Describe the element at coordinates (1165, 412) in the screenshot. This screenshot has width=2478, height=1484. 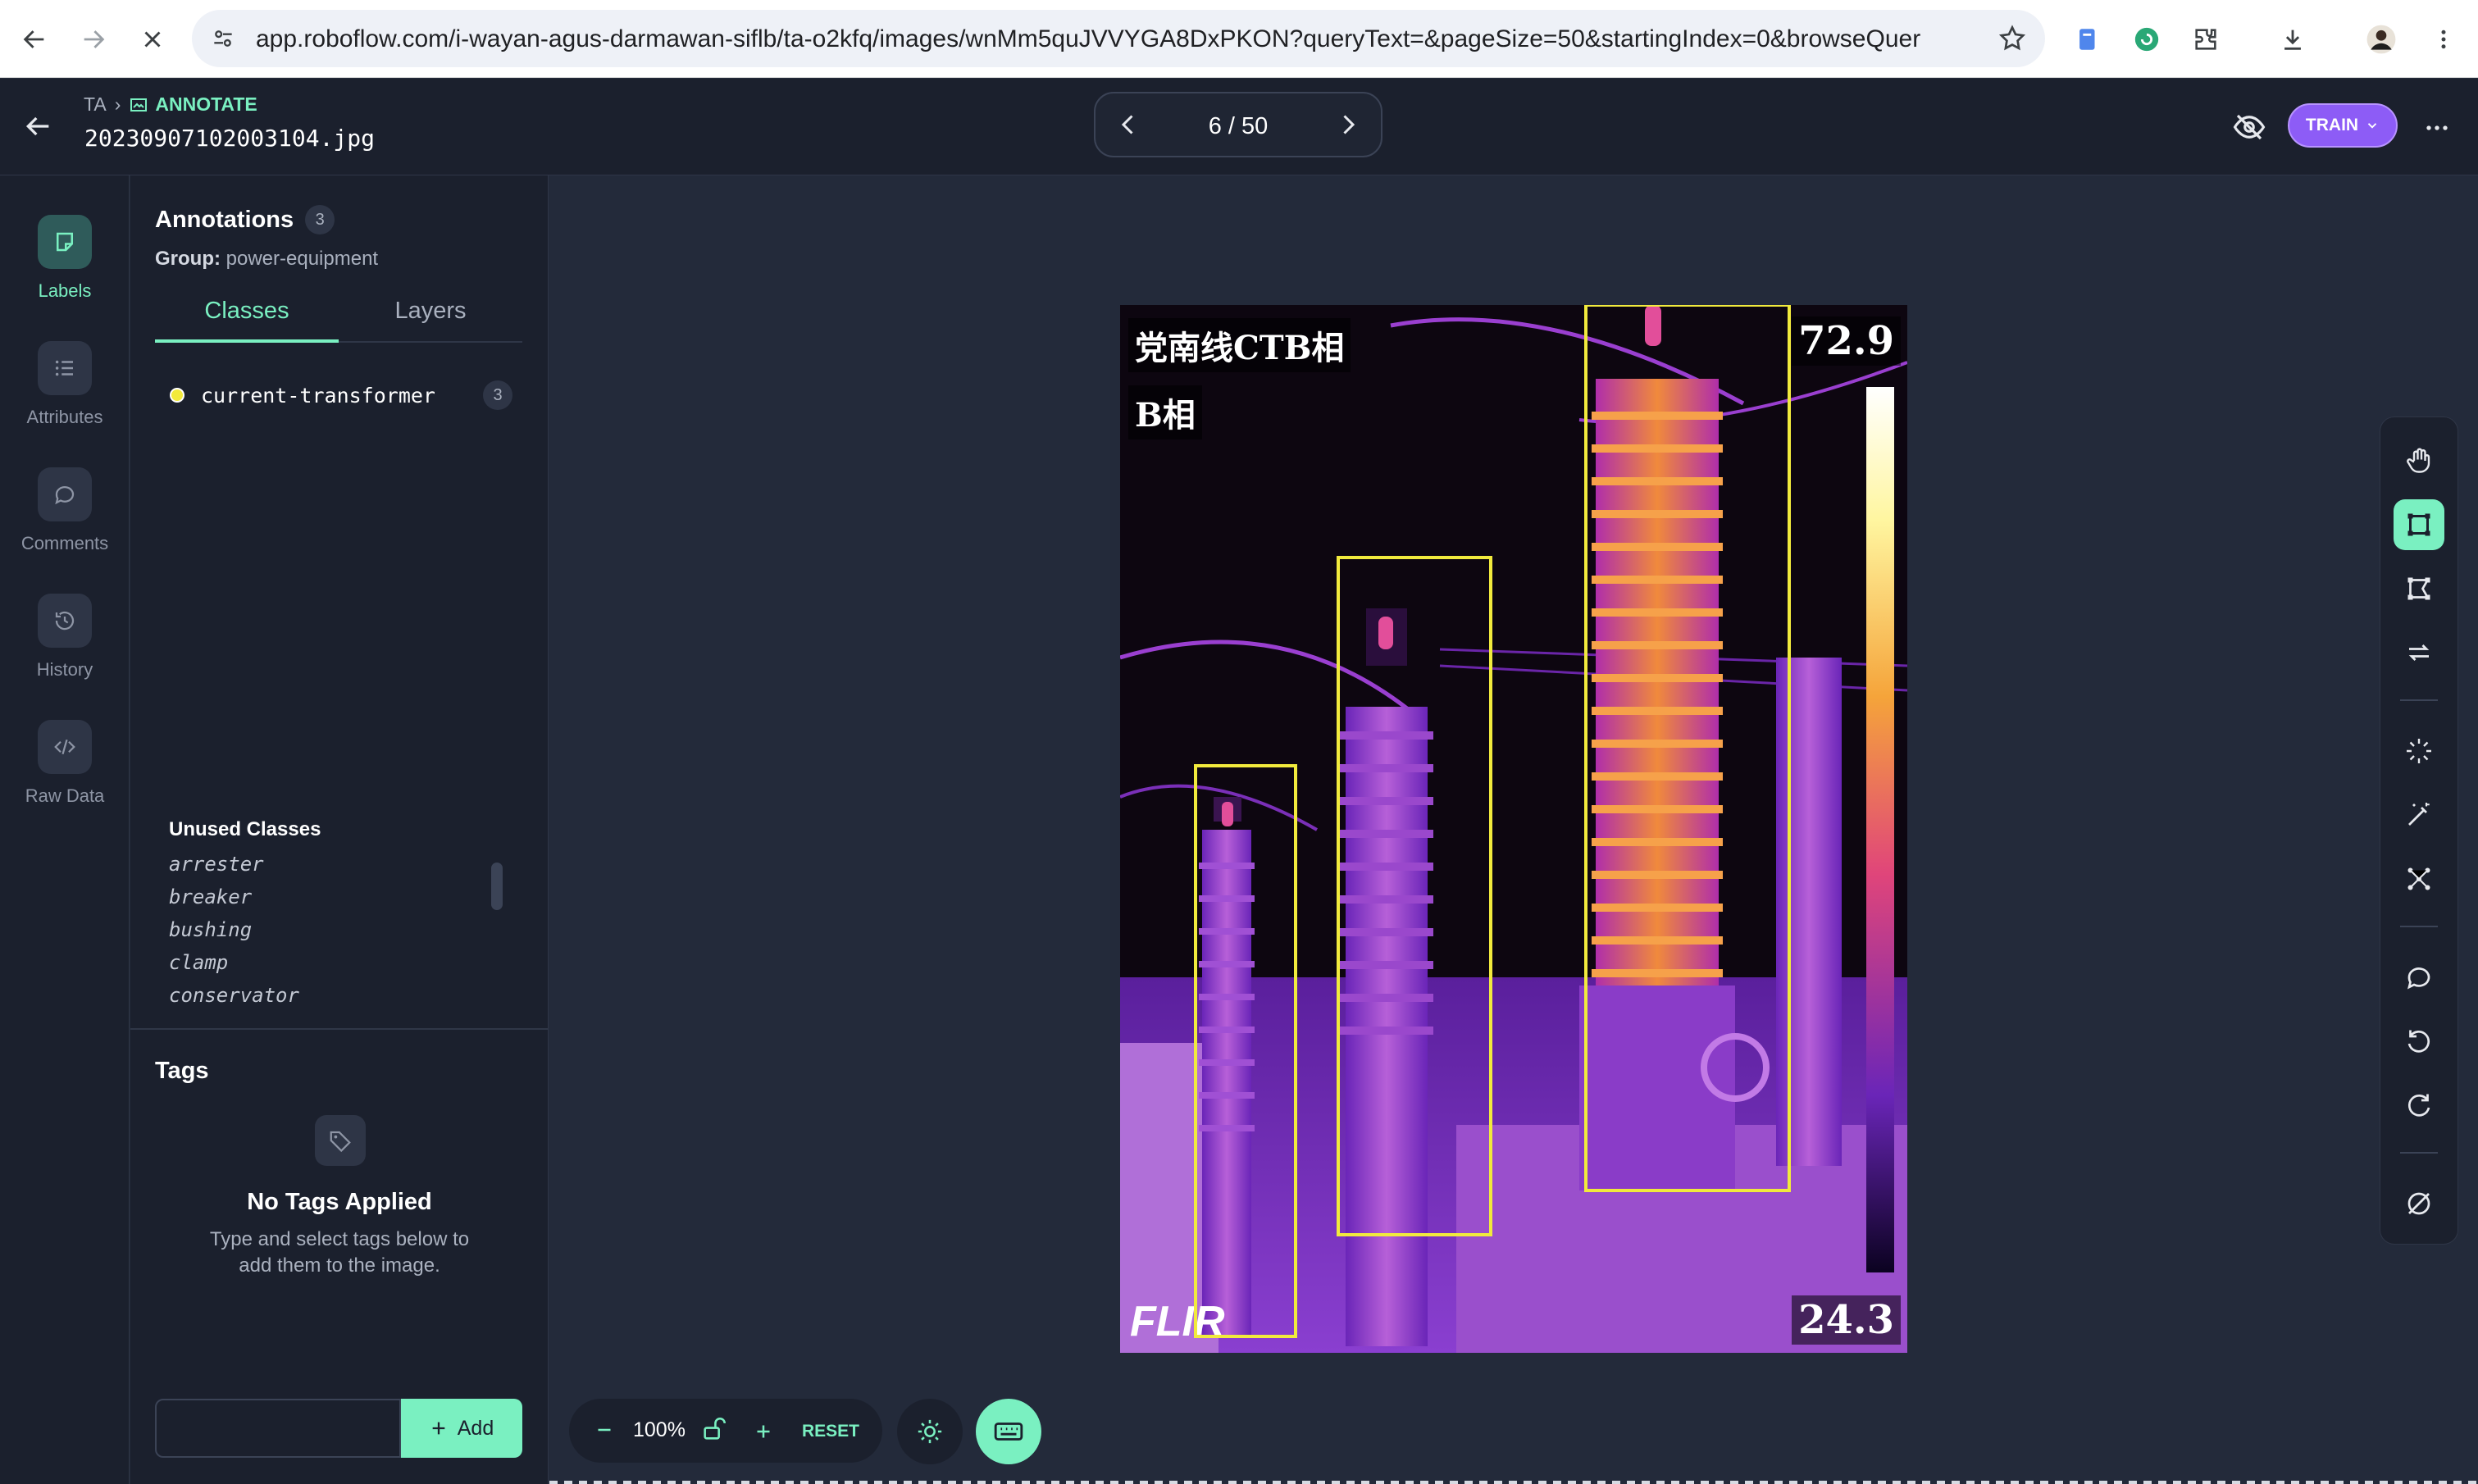
I see `image-caption-line2: B相` at that location.